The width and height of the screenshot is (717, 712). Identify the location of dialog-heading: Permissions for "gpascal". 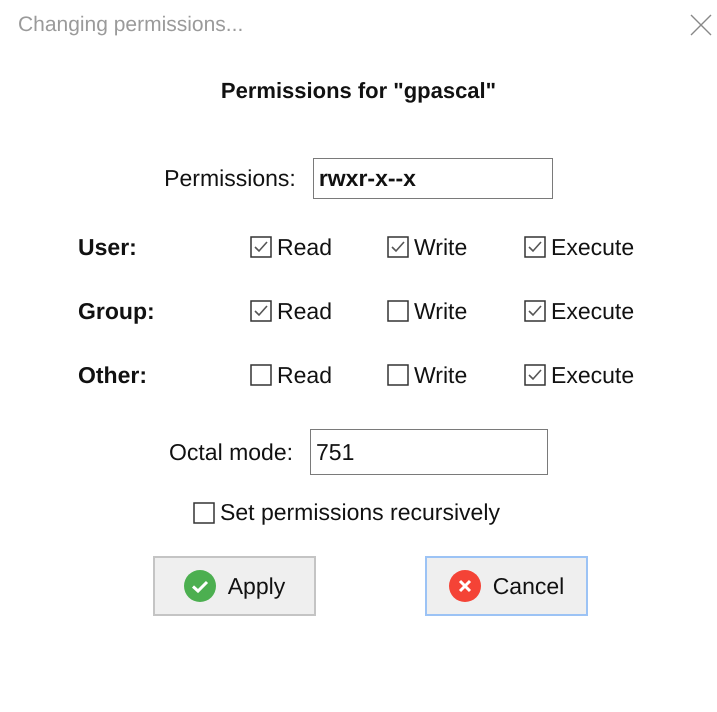
(359, 91).